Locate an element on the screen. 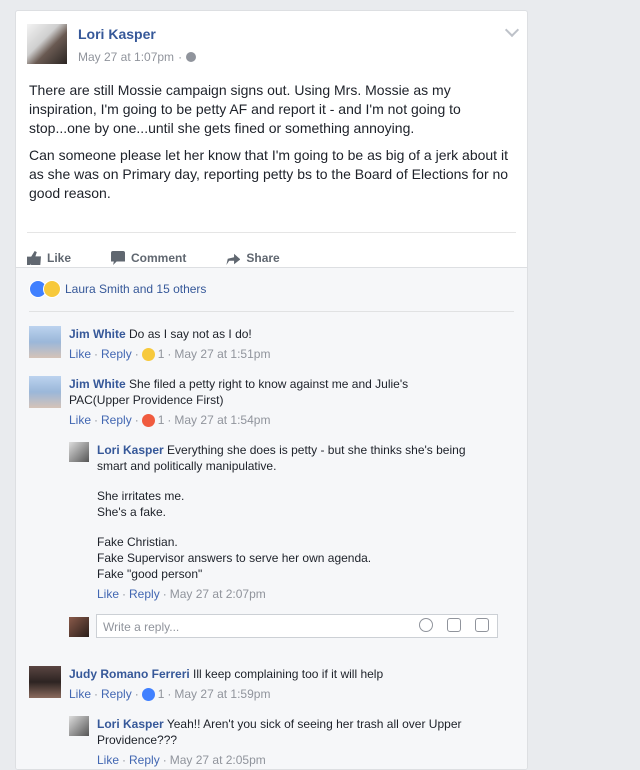 This screenshot has height=770, width=640. comment-icon is located at coordinates (118, 258).